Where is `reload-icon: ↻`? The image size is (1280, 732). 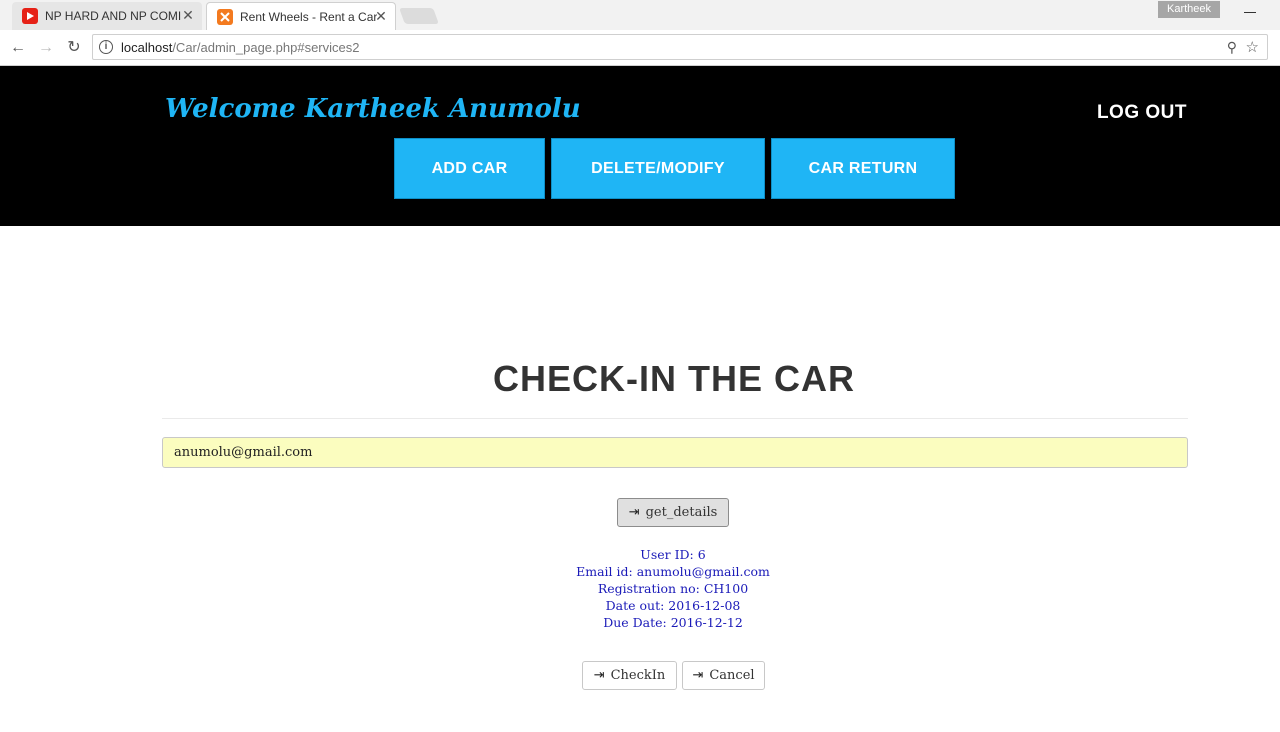
reload-icon: ↻ is located at coordinates (74, 48).